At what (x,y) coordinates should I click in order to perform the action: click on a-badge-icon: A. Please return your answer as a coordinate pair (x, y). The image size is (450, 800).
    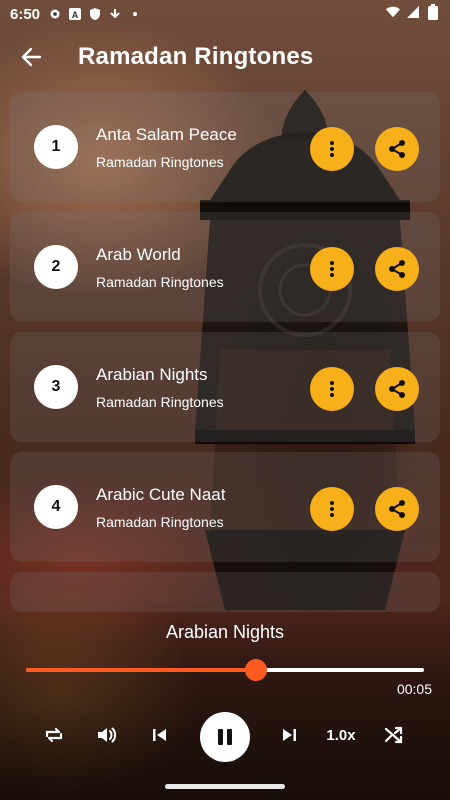
    Looking at the image, I should click on (75, 14).